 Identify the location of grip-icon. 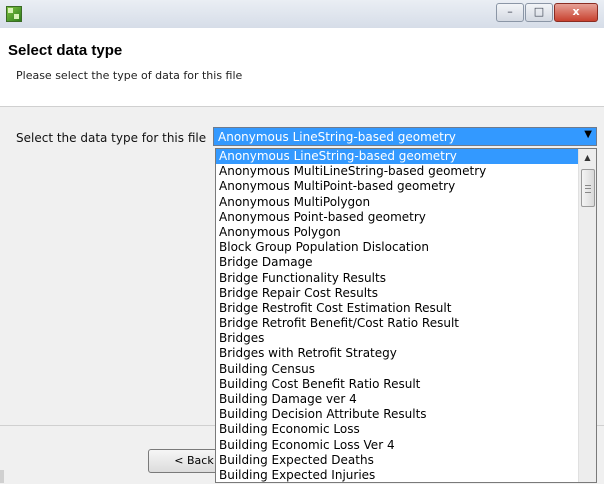
(588, 189).